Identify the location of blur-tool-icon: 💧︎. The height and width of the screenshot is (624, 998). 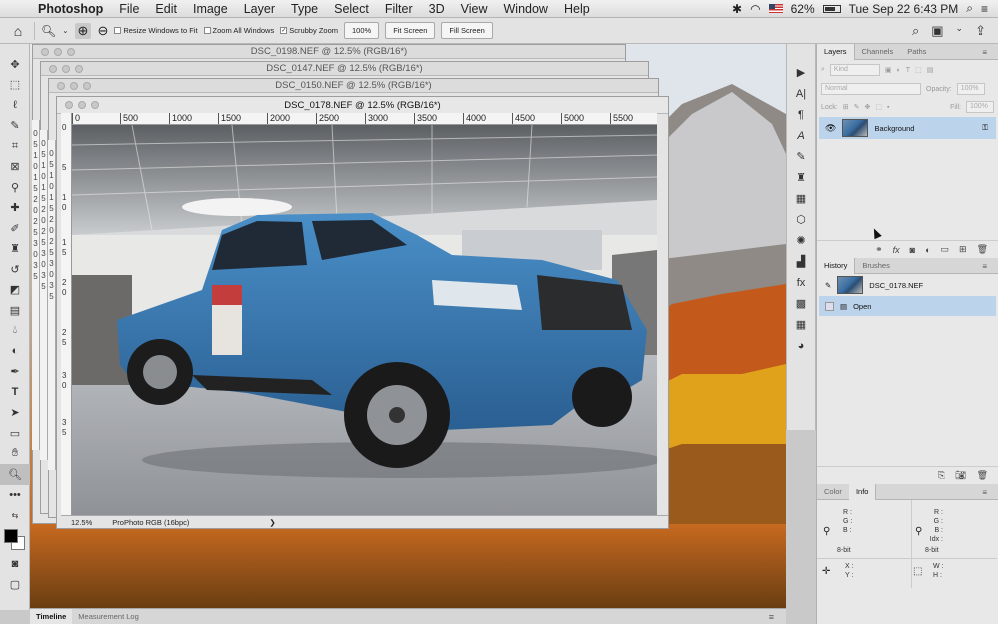
(15, 331).